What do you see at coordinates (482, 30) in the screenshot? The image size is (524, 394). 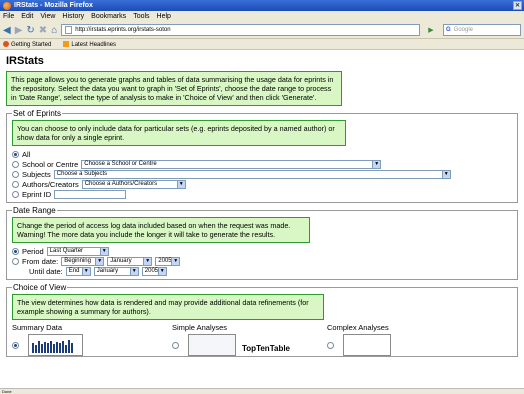 I see `search-field: G Google` at bounding box center [482, 30].